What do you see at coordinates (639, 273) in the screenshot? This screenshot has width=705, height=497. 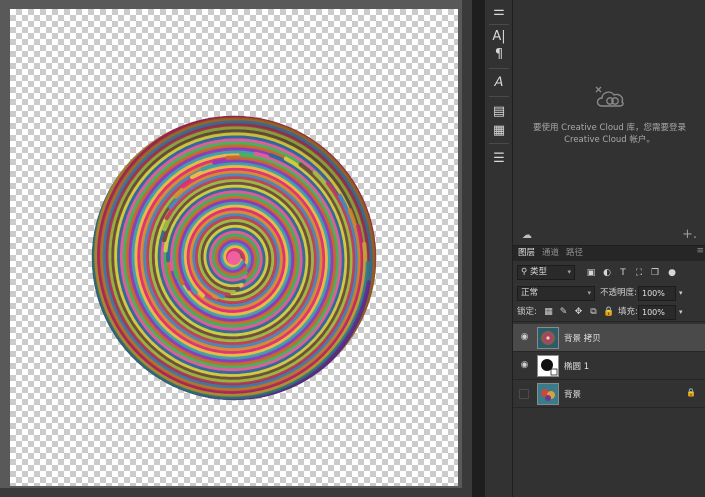 I see `shape-filter-icon: ⛶` at bounding box center [639, 273].